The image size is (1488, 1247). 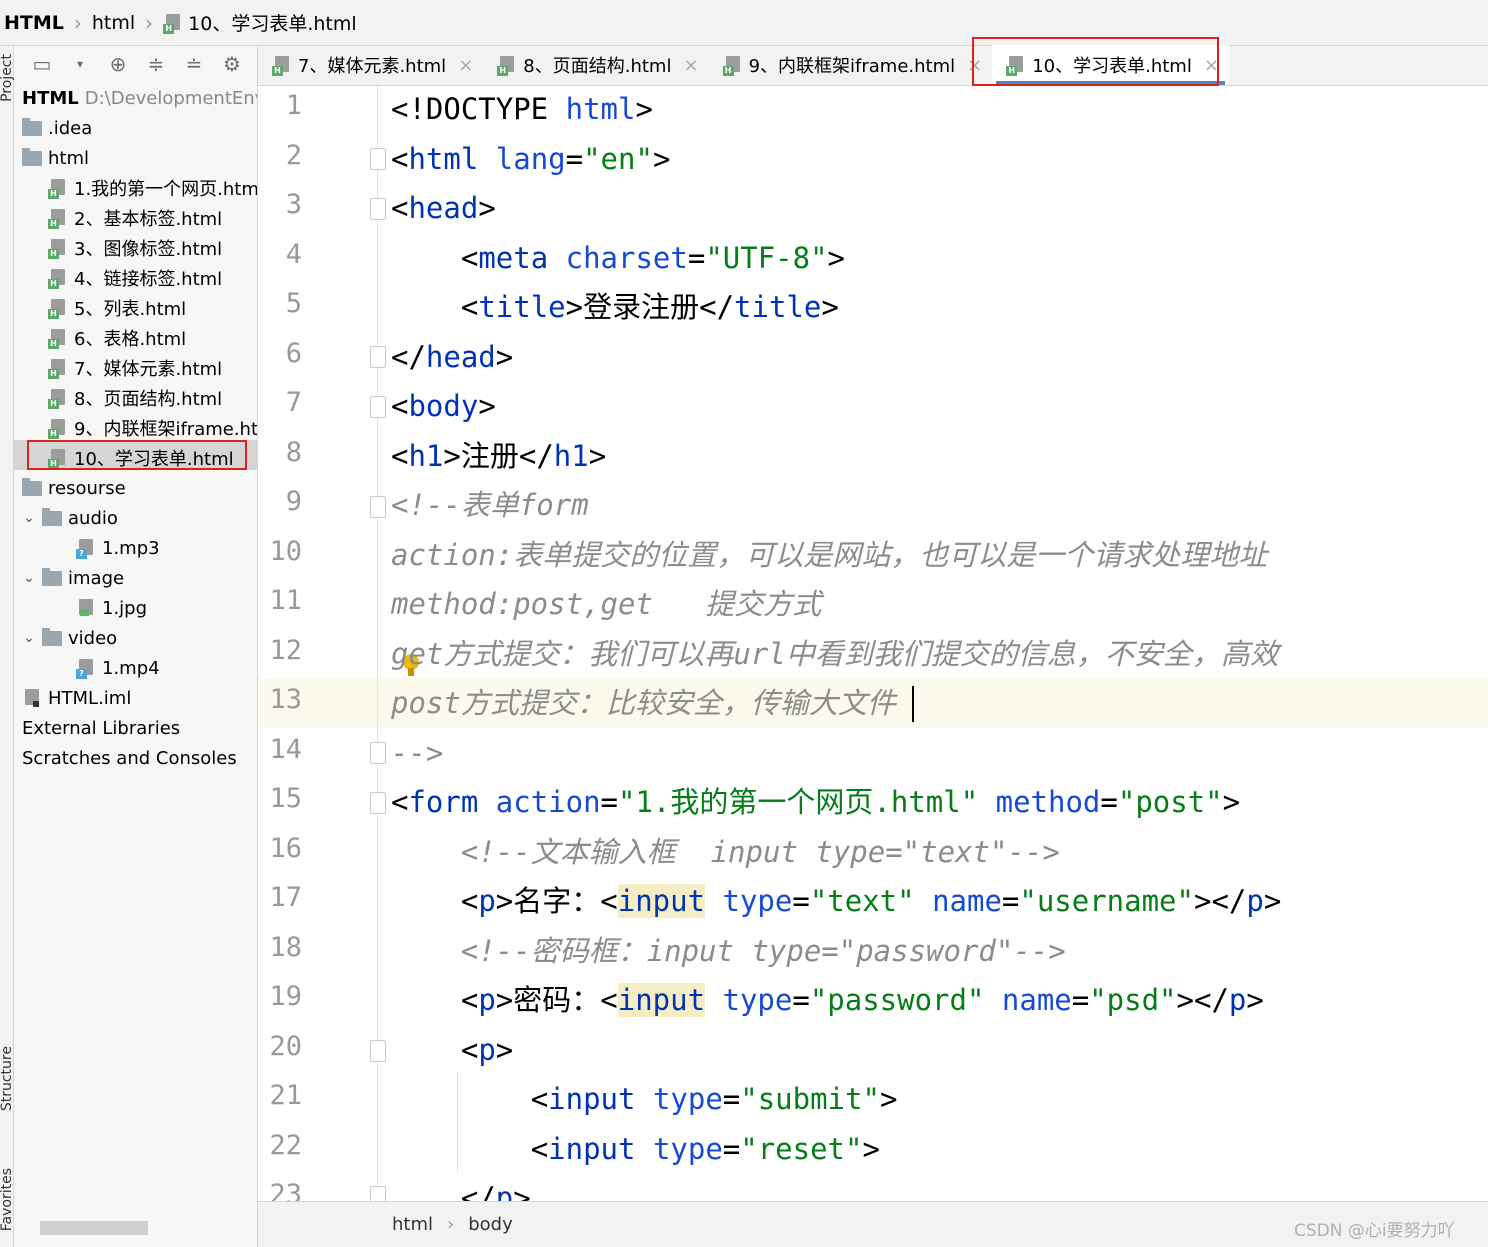 I want to click on horizontal-scrollbar, so click(x=94, y=1228).